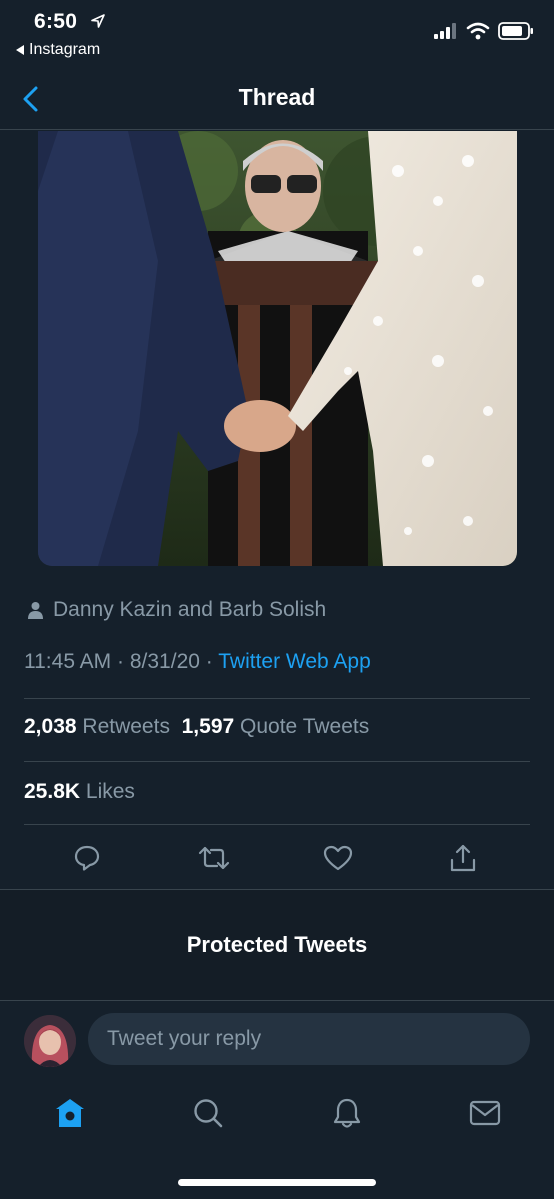 This screenshot has height=1199, width=554. What do you see at coordinates (126, 726) in the screenshot?
I see `retweets-label: Retweets` at bounding box center [126, 726].